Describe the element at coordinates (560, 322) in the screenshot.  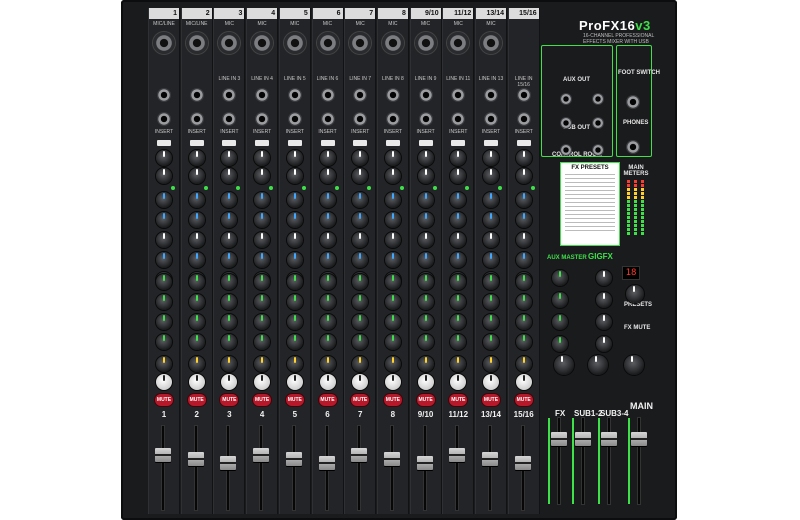
I see `aux-master-knob` at that location.